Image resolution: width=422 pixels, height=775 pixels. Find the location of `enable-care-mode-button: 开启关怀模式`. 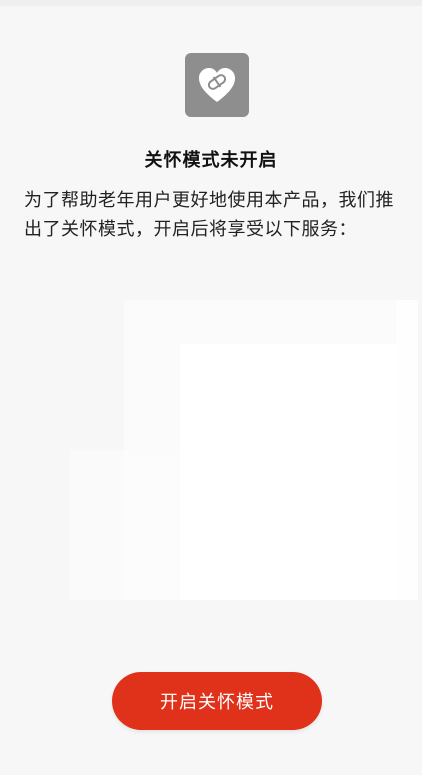

enable-care-mode-button: 开启关怀模式 is located at coordinates (217, 701).